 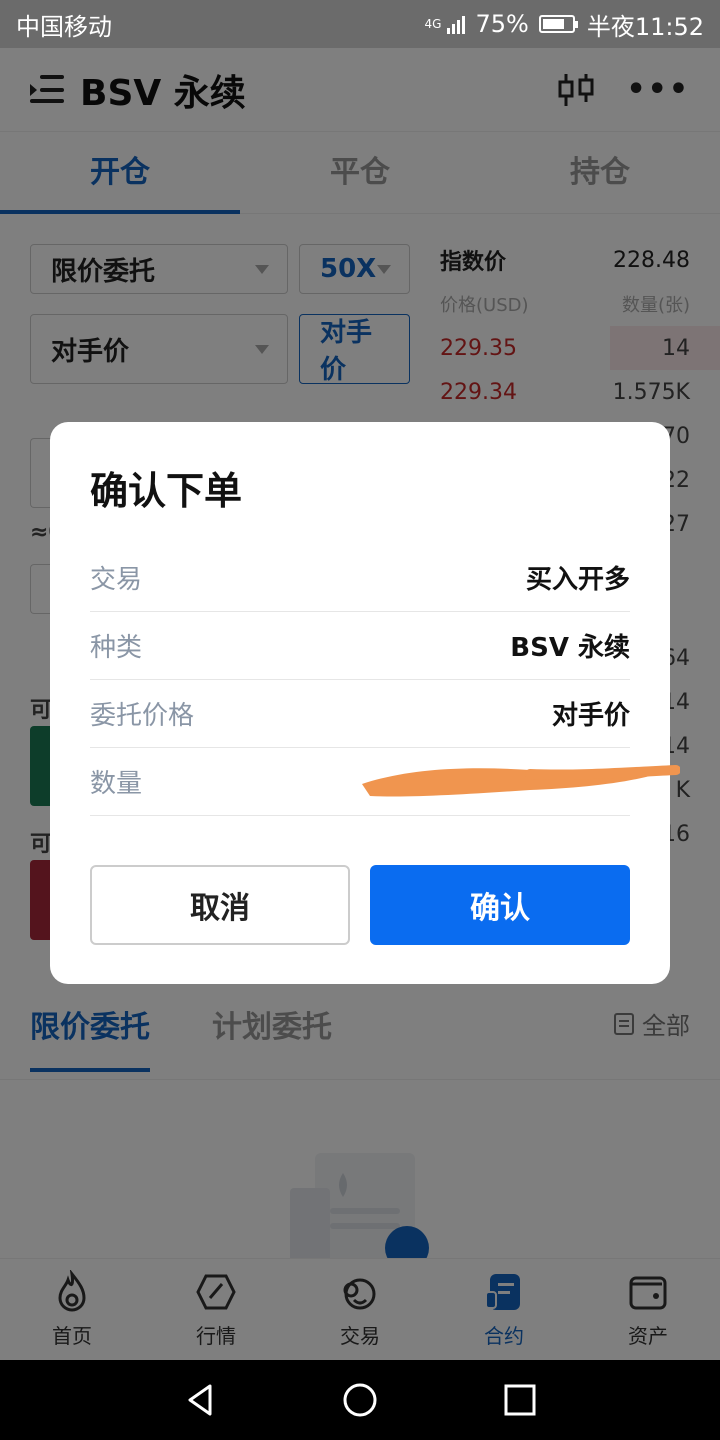 I want to click on trade-label: 交易, so click(x=116, y=580).